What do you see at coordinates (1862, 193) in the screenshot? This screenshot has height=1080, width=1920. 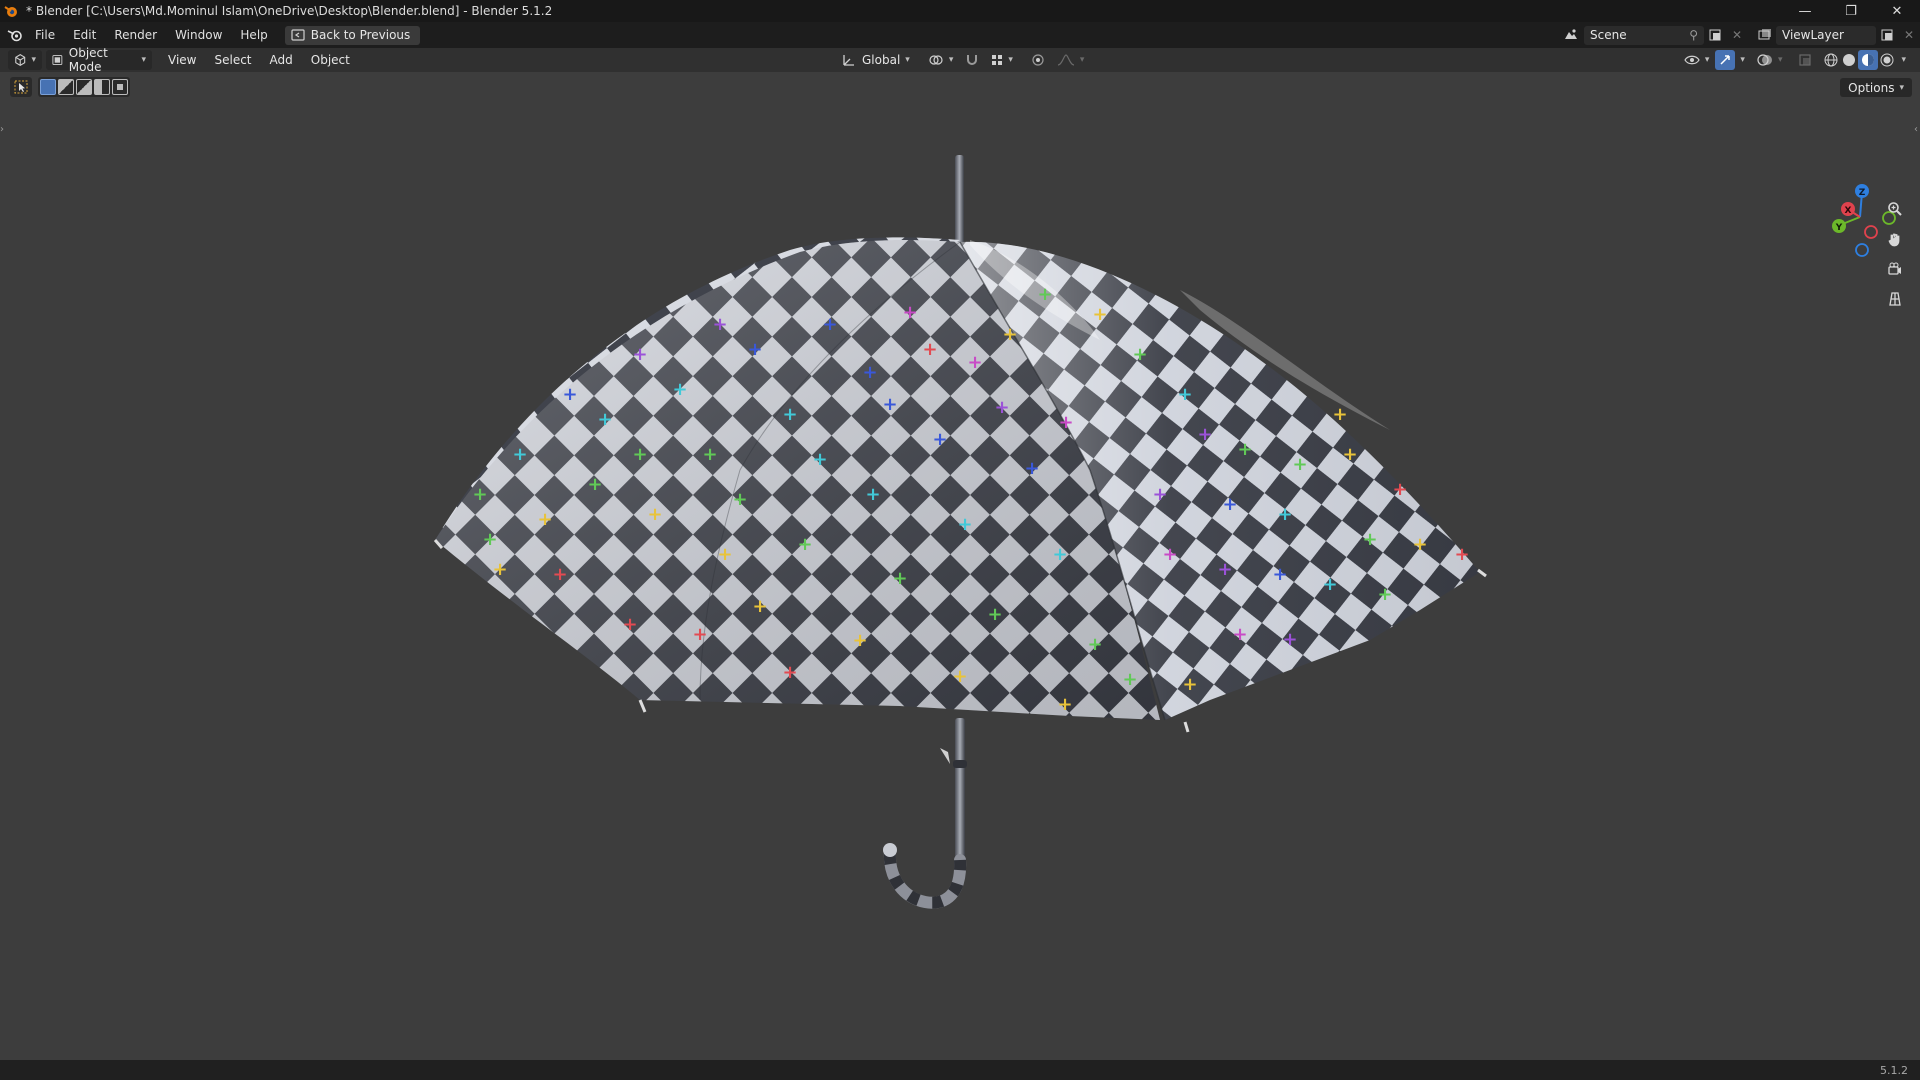 I see `gizmo-z-label: Z` at bounding box center [1862, 193].